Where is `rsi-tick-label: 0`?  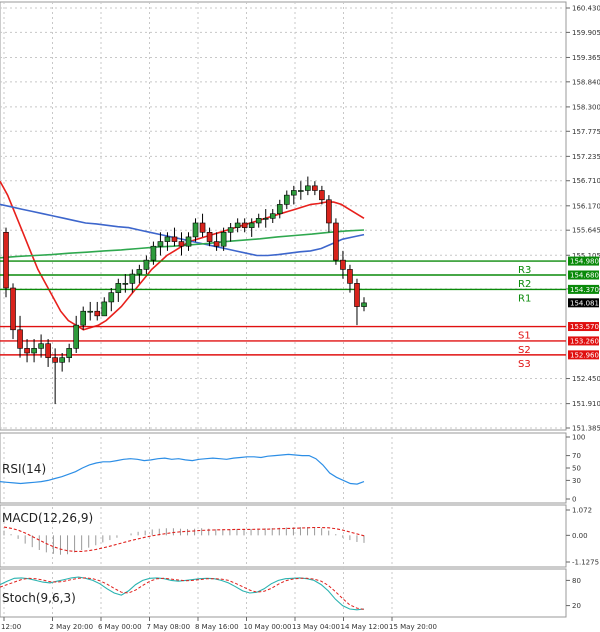 rsi-tick-label: 0 is located at coordinates (574, 500).